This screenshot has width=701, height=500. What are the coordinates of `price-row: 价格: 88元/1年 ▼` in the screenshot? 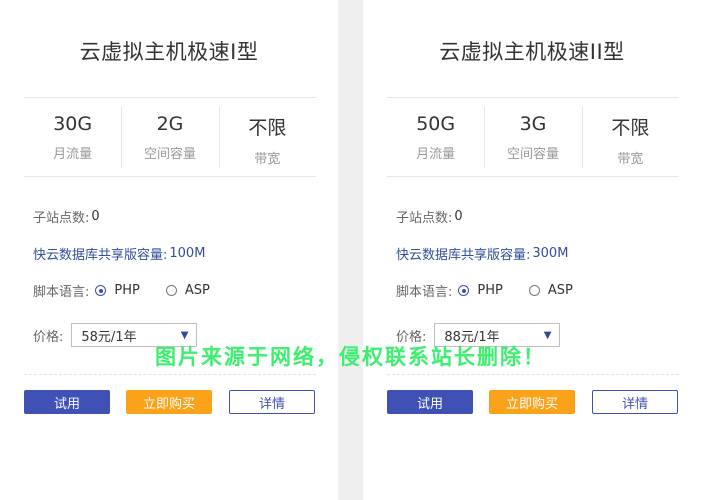 It's located at (478, 335).